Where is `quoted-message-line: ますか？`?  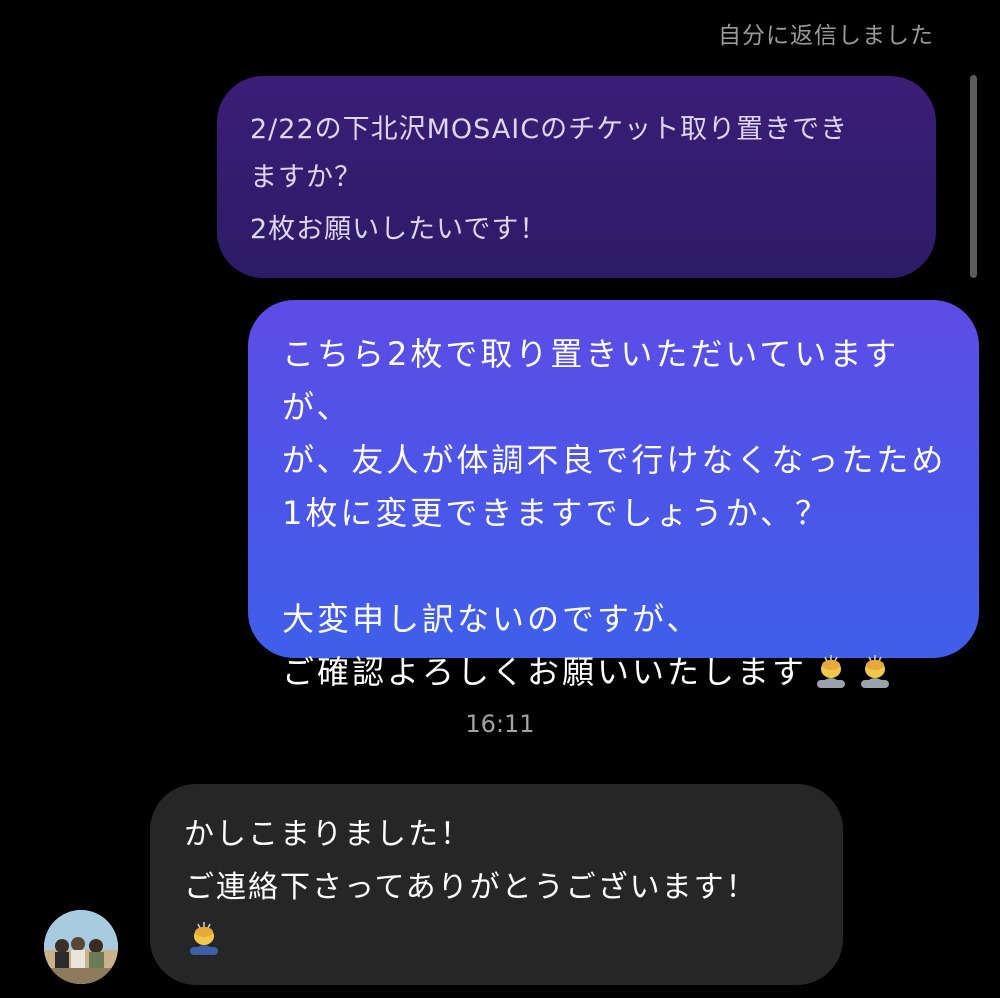 quoted-message-line: ますか？ is located at coordinates (306, 177).